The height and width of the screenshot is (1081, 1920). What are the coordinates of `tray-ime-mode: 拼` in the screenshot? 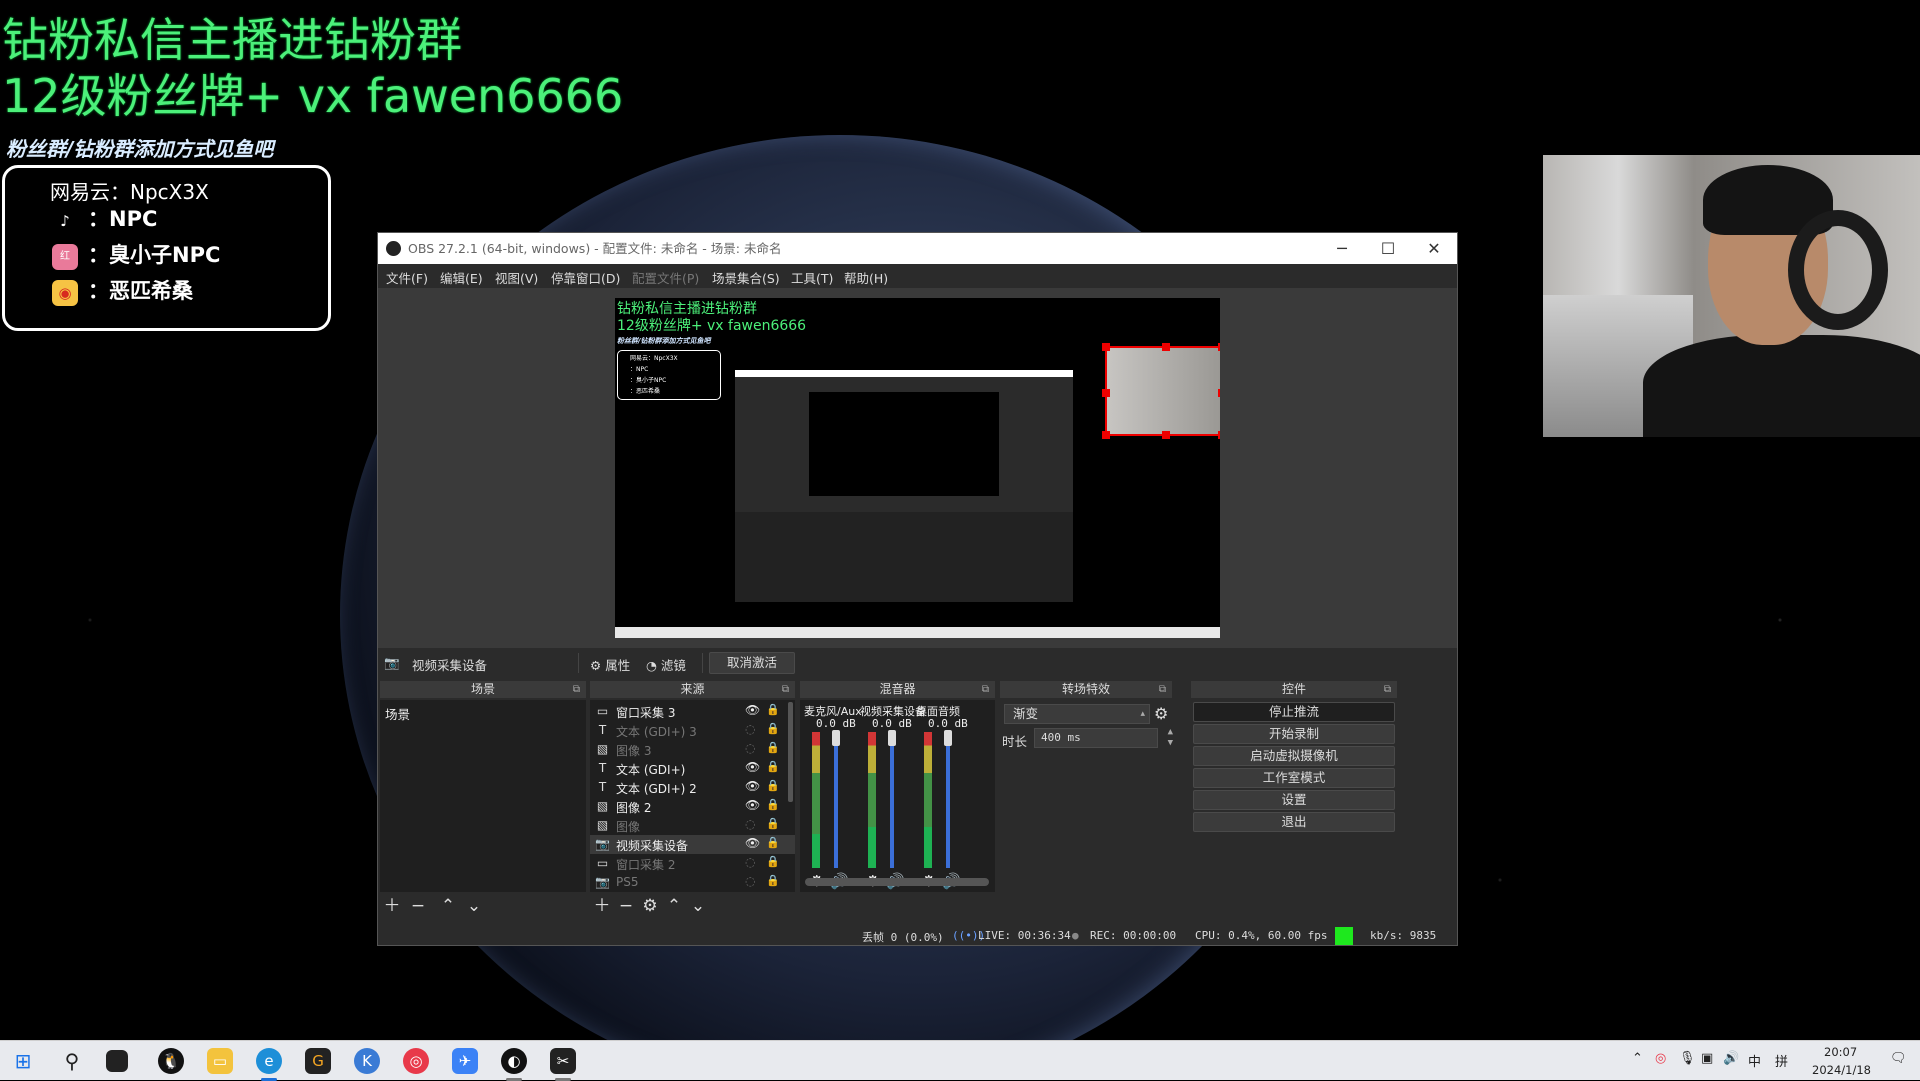 It's located at (1781, 1060).